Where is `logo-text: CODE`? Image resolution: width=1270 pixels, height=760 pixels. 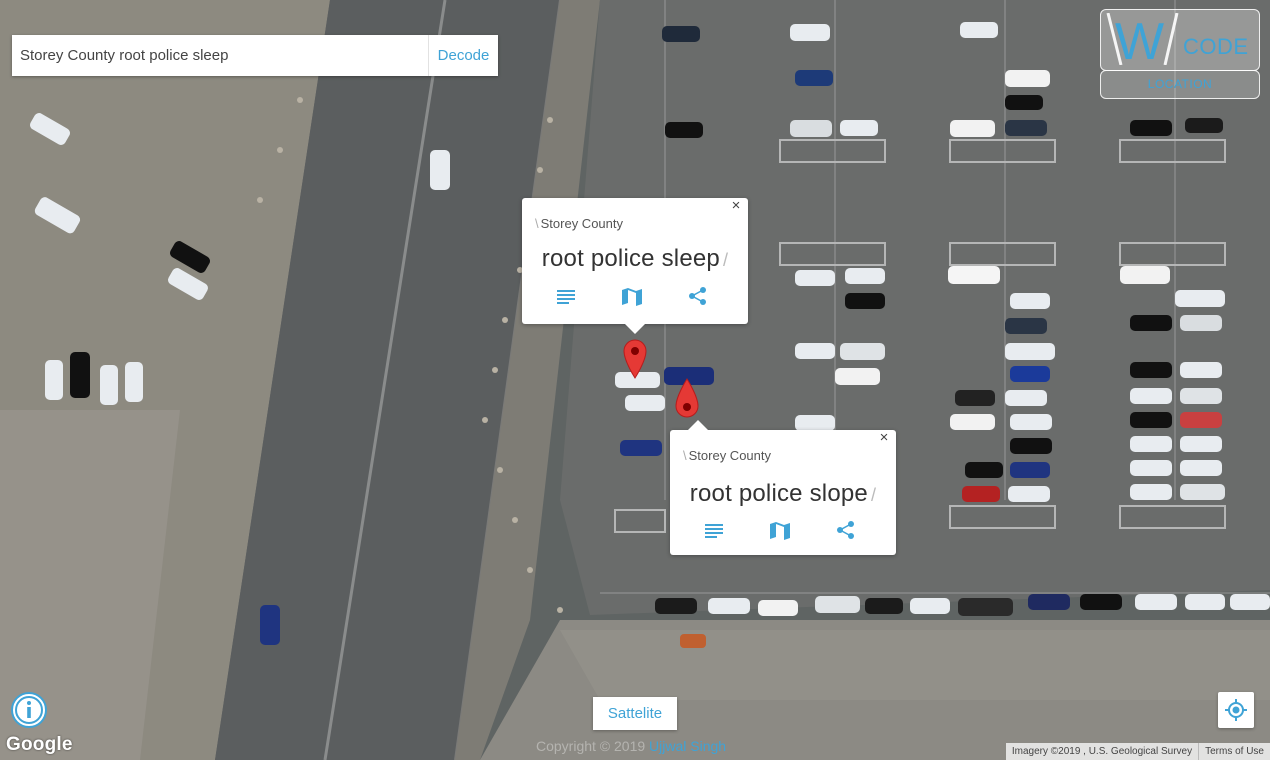
logo-text: CODE is located at coordinates (1216, 46).